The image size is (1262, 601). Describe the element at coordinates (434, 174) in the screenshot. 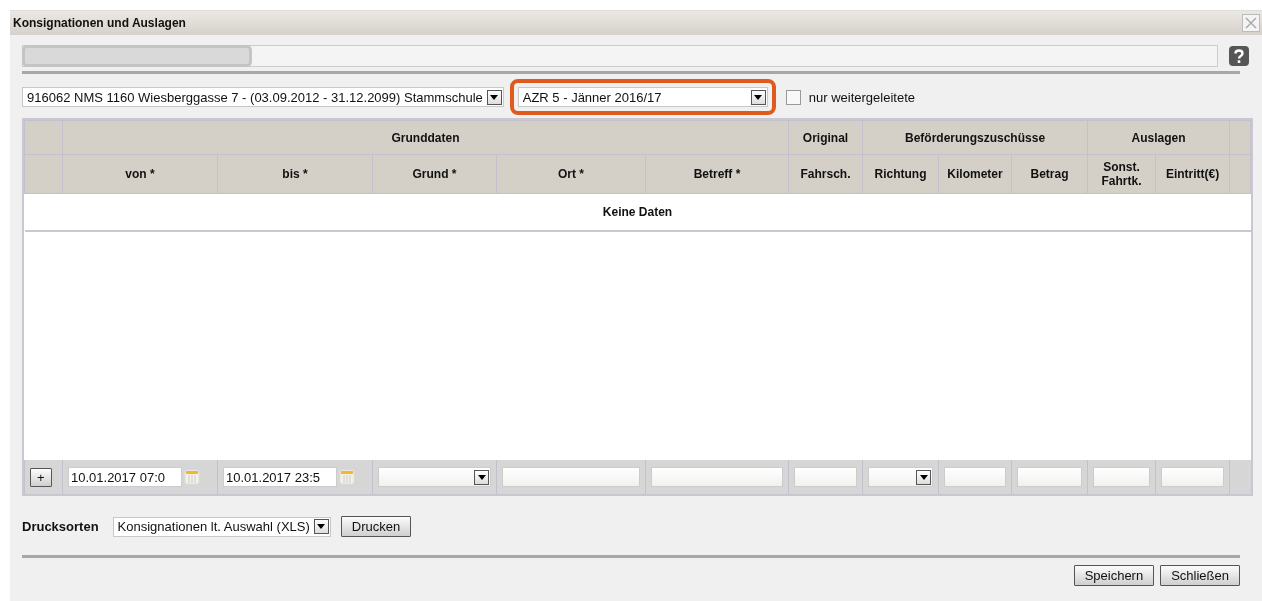

I see `column-header: Grund *` at that location.